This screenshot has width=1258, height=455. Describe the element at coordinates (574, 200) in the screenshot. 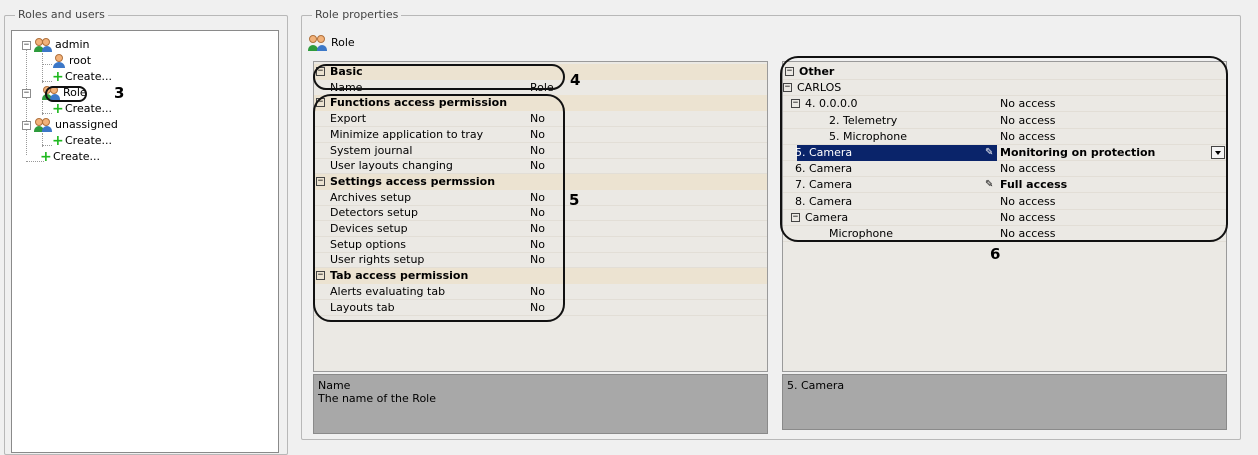

I see `annotation-number-5: 5` at that location.